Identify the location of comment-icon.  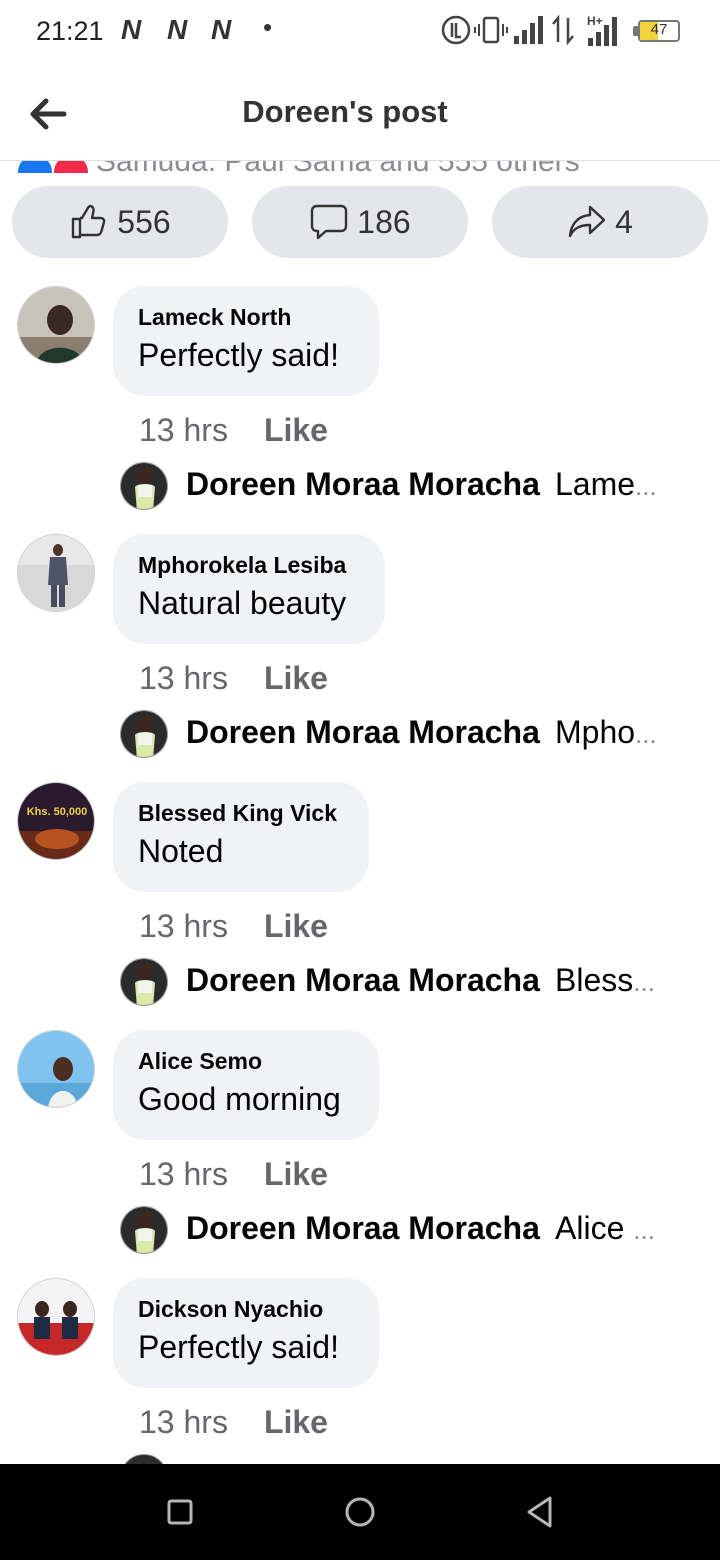
(329, 222).